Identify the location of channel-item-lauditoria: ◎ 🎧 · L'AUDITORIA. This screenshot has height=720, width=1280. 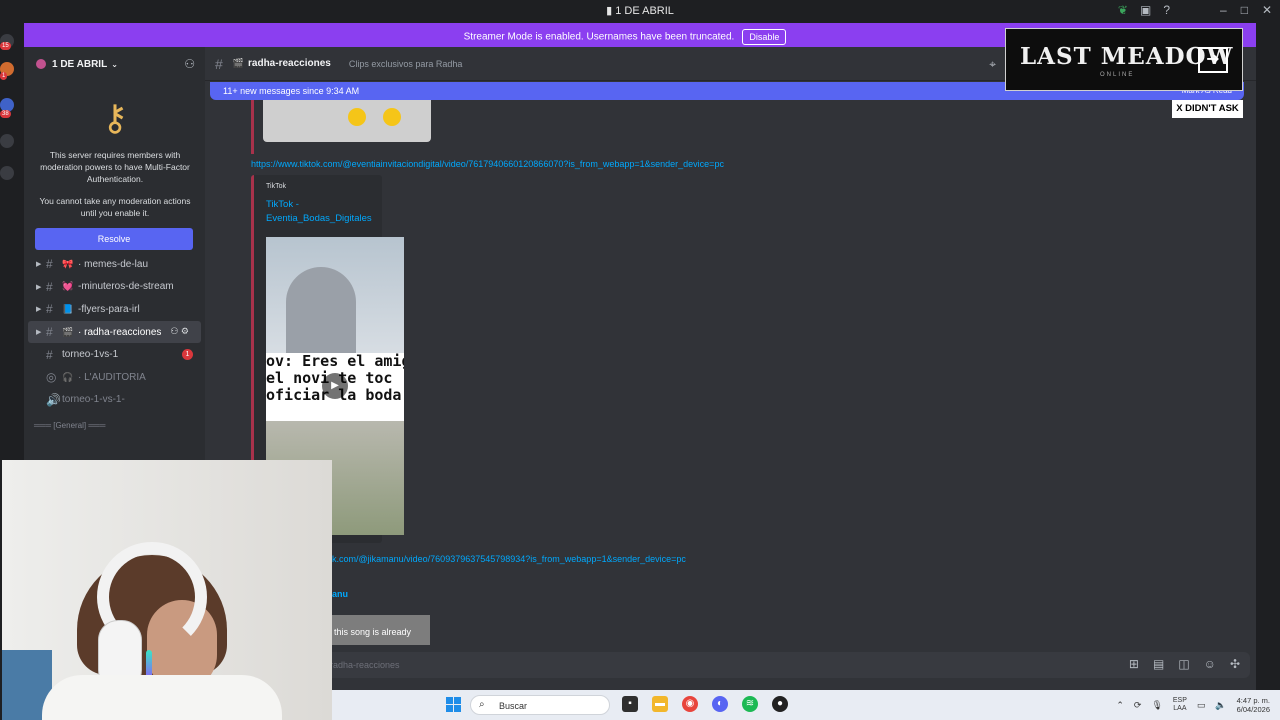
(114, 377).